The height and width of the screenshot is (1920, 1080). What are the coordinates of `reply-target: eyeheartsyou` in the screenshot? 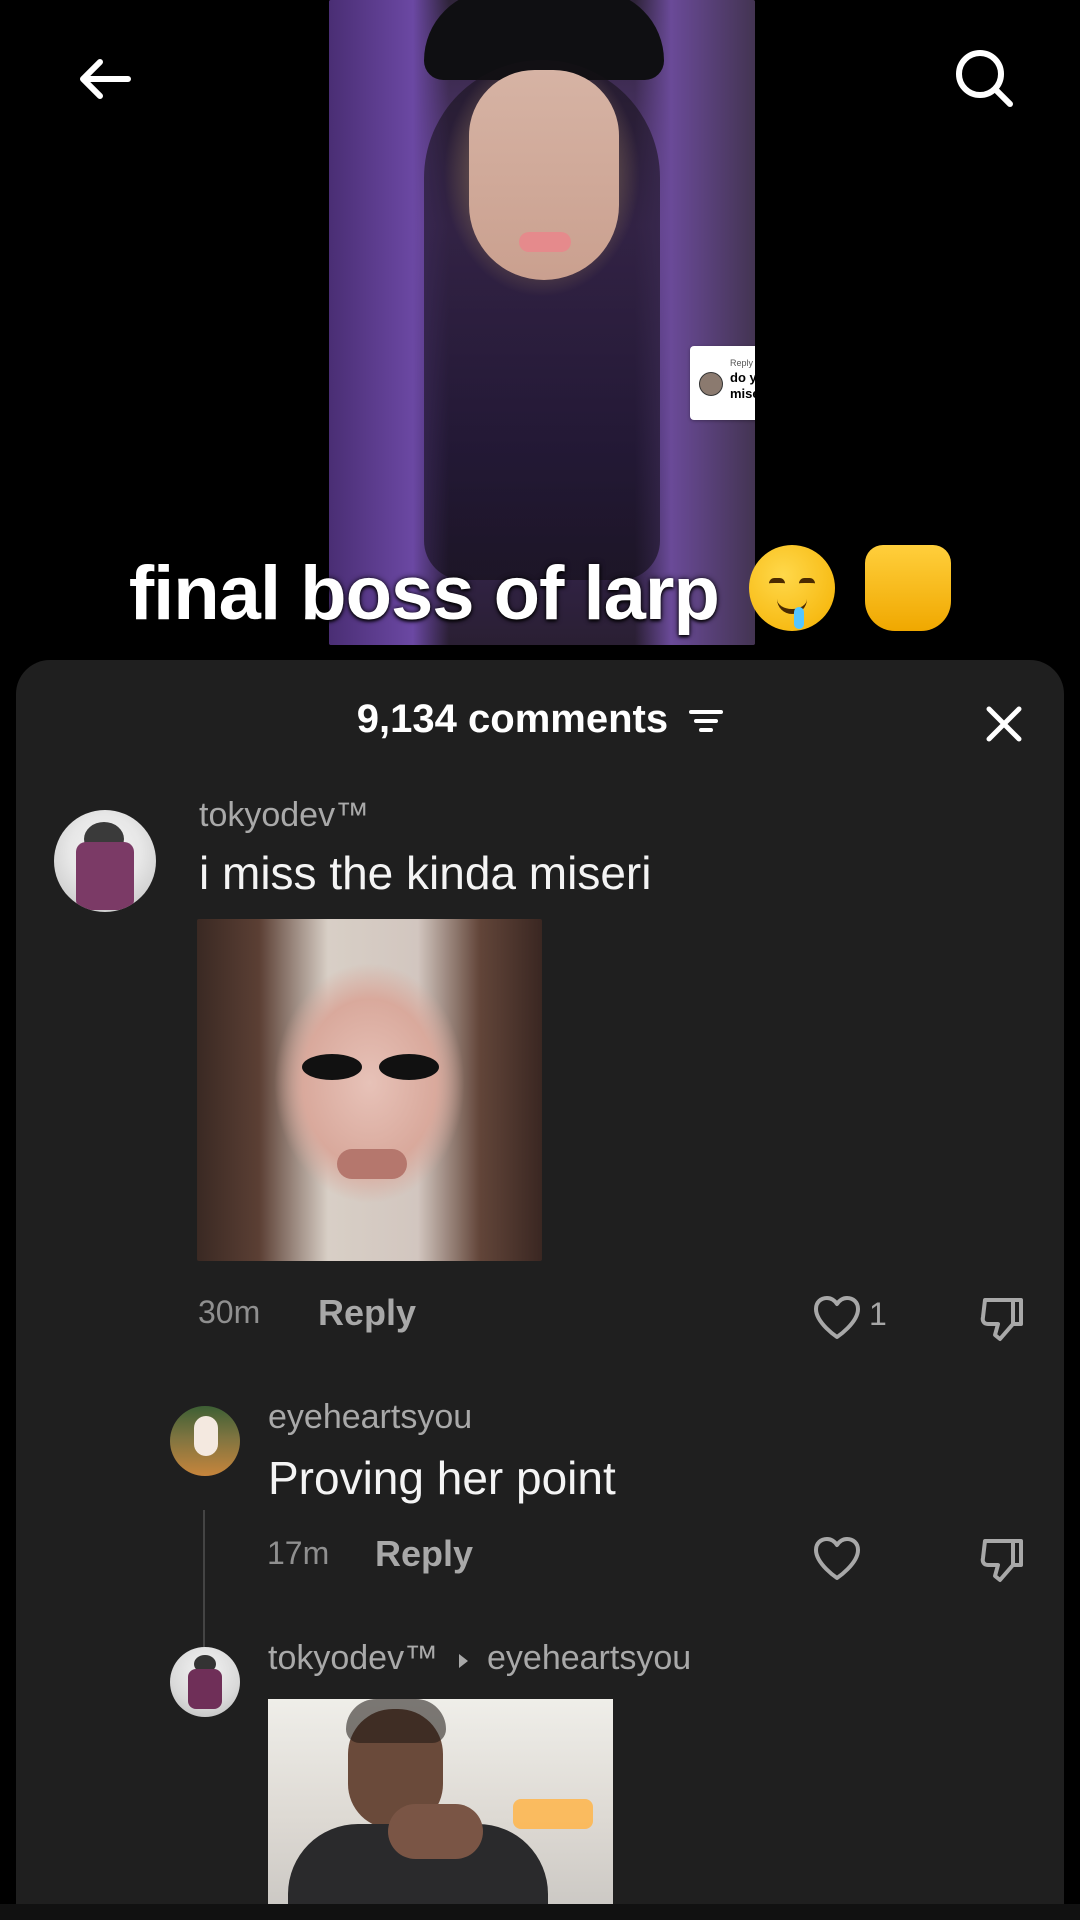 It's located at (589, 1658).